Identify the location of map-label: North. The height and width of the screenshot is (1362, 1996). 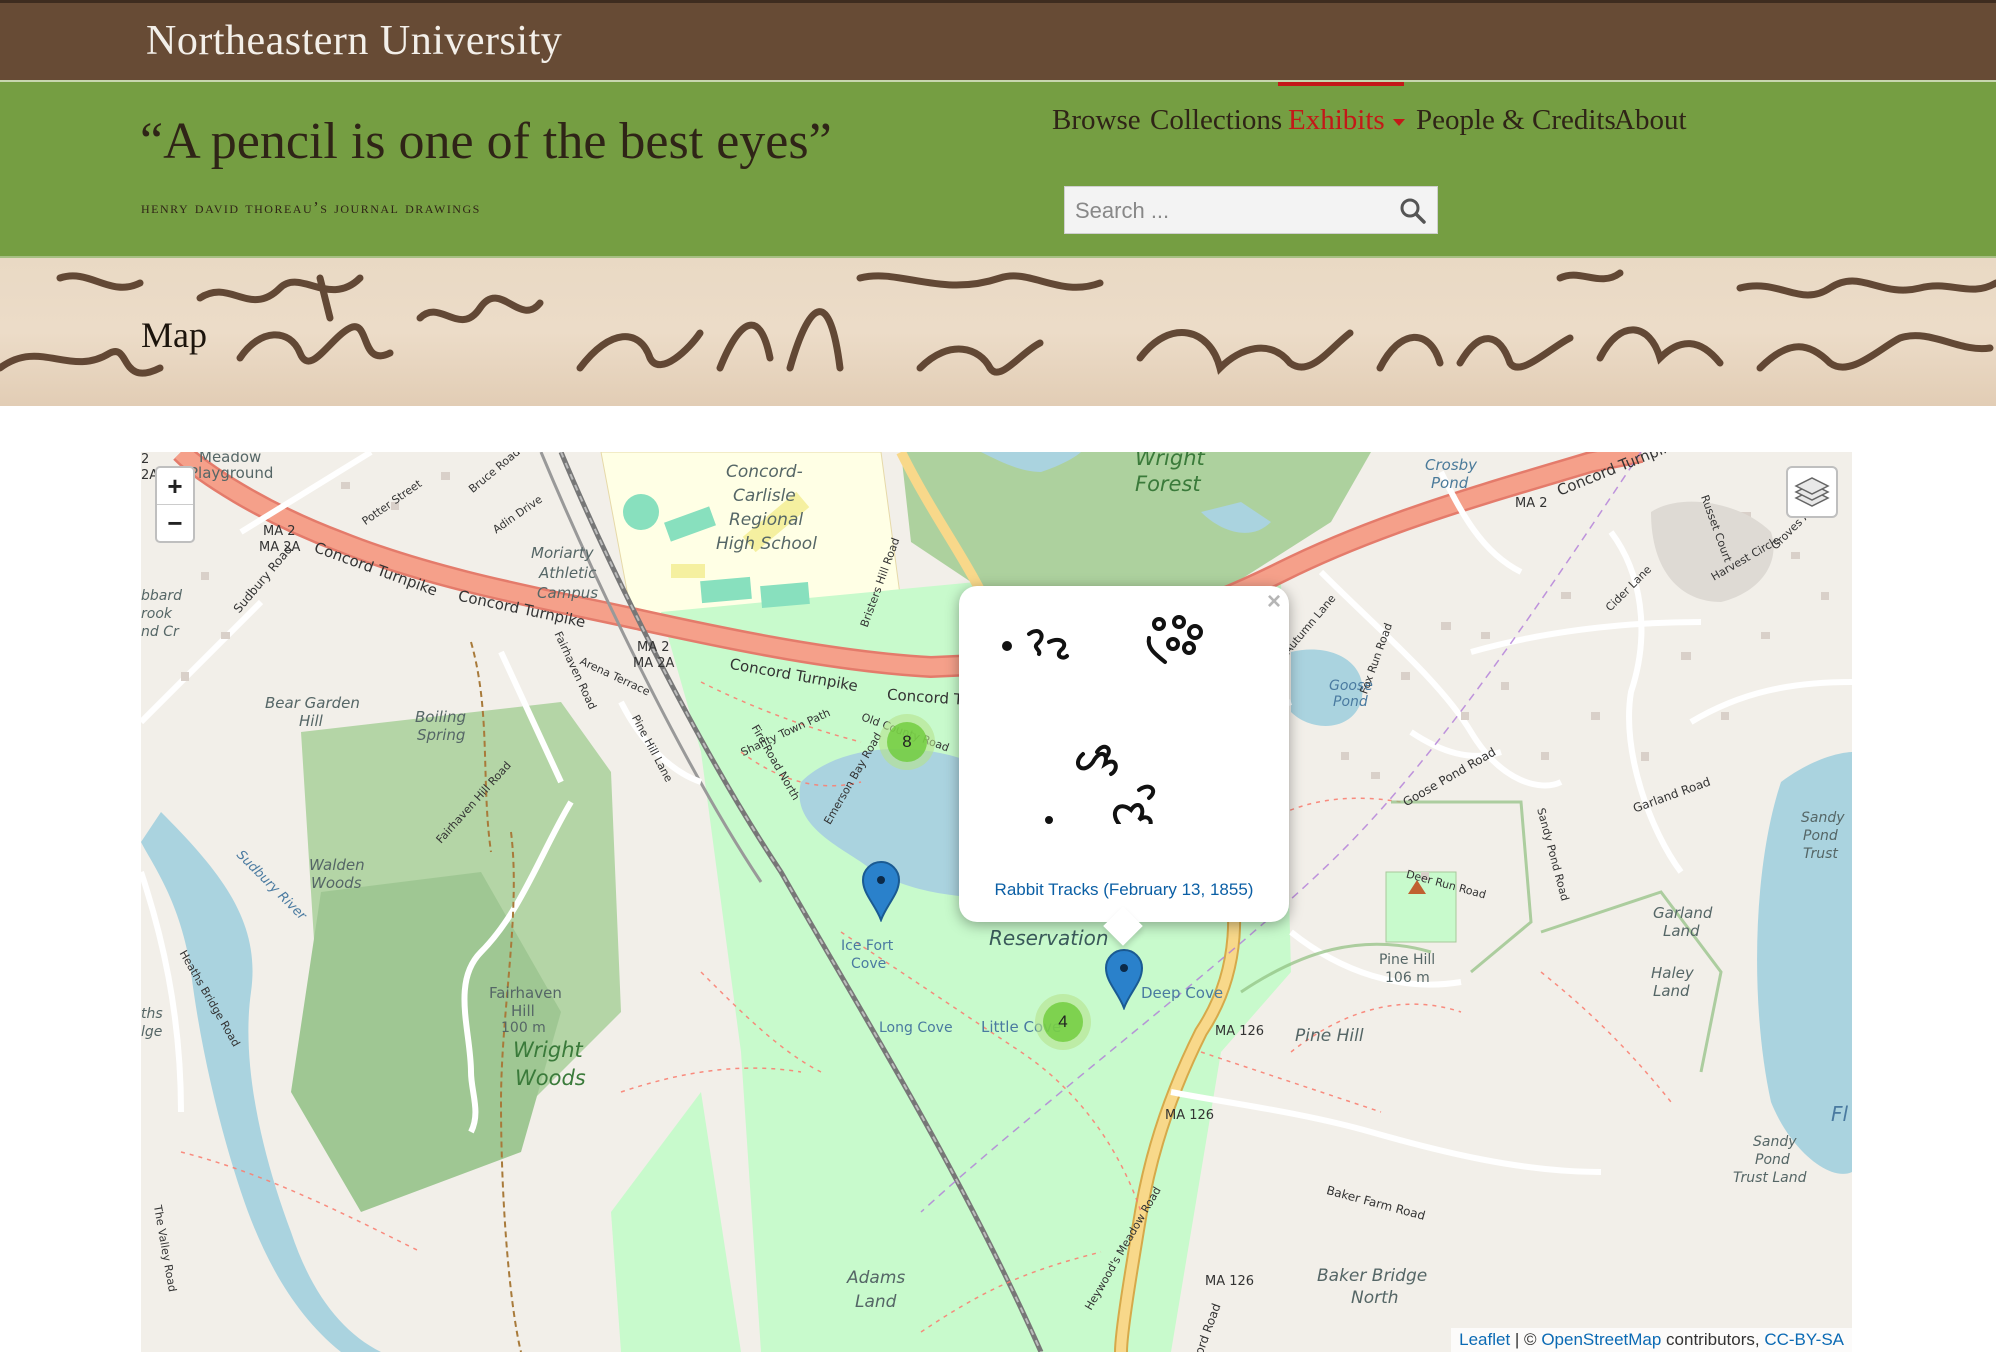
(1375, 1298).